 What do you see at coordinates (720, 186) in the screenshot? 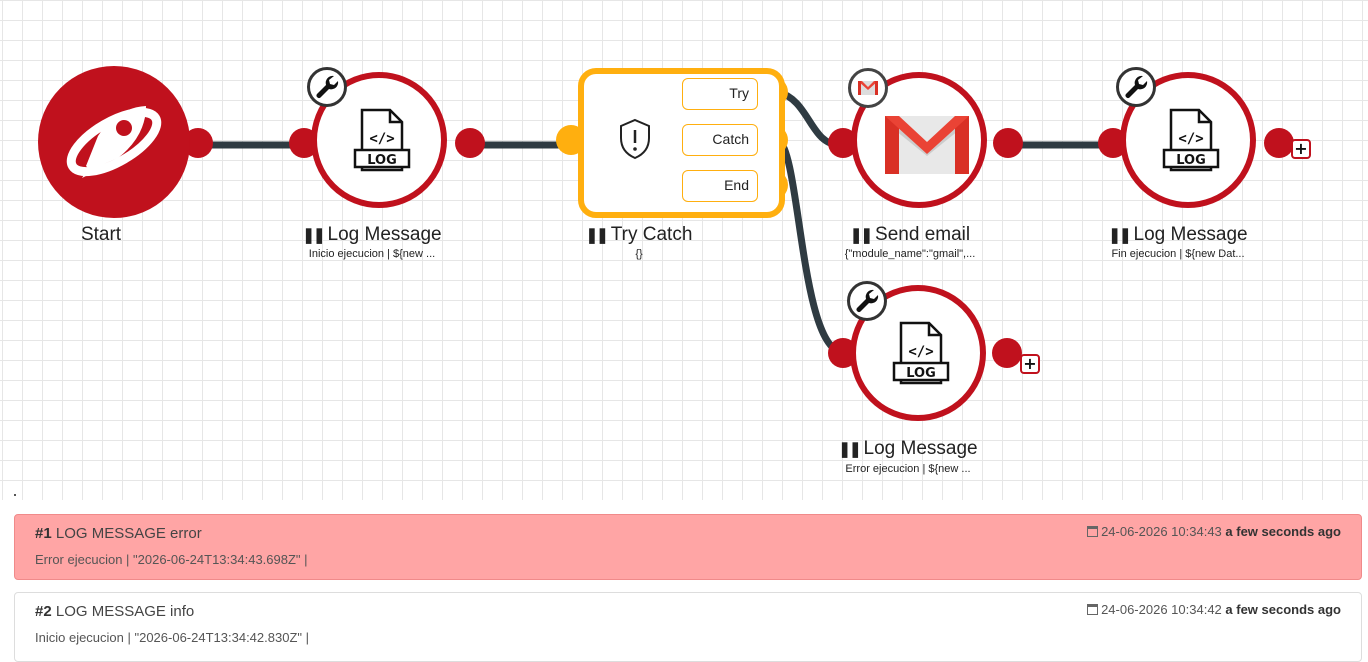
I see `branch-end: End` at bounding box center [720, 186].